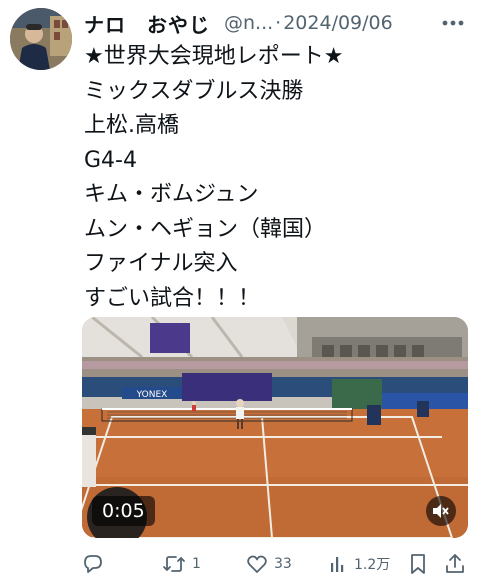 Image resolution: width=480 pixels, height=580 pixels. What do you see at coordinates (453, 23) in the screenshot?
I see `more-icon` at bounding box center [453, 23].